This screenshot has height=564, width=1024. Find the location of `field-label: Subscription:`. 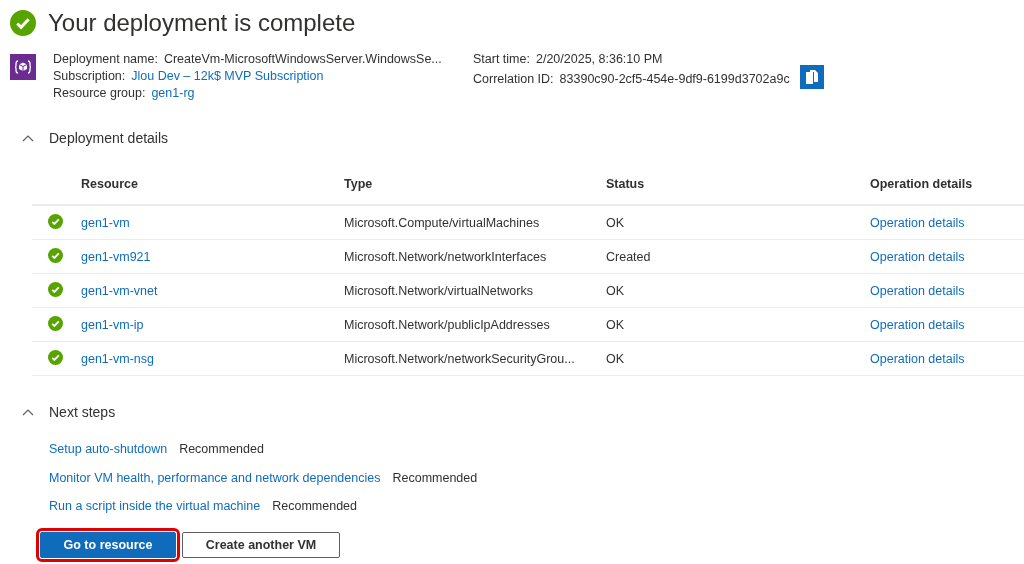

field-label: Subscription: is located at coordinates (89, 76).